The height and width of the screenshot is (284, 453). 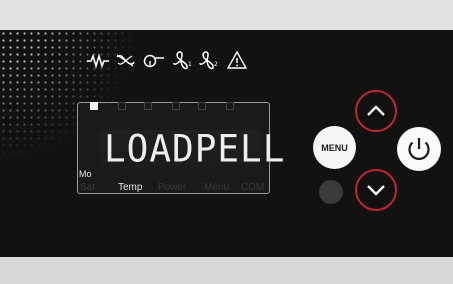 I want to click on fan2-icon: 2, so click(x=209, y=60).